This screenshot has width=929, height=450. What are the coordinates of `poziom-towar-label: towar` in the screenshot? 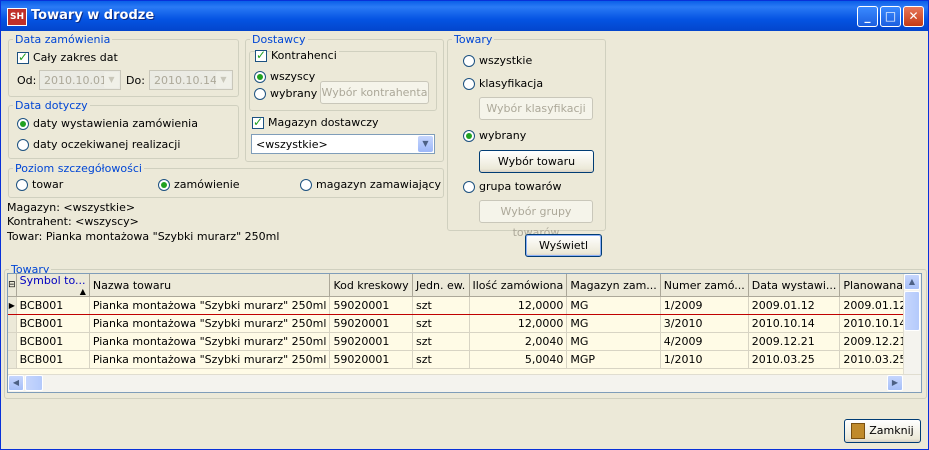 It's located at (48, 184).